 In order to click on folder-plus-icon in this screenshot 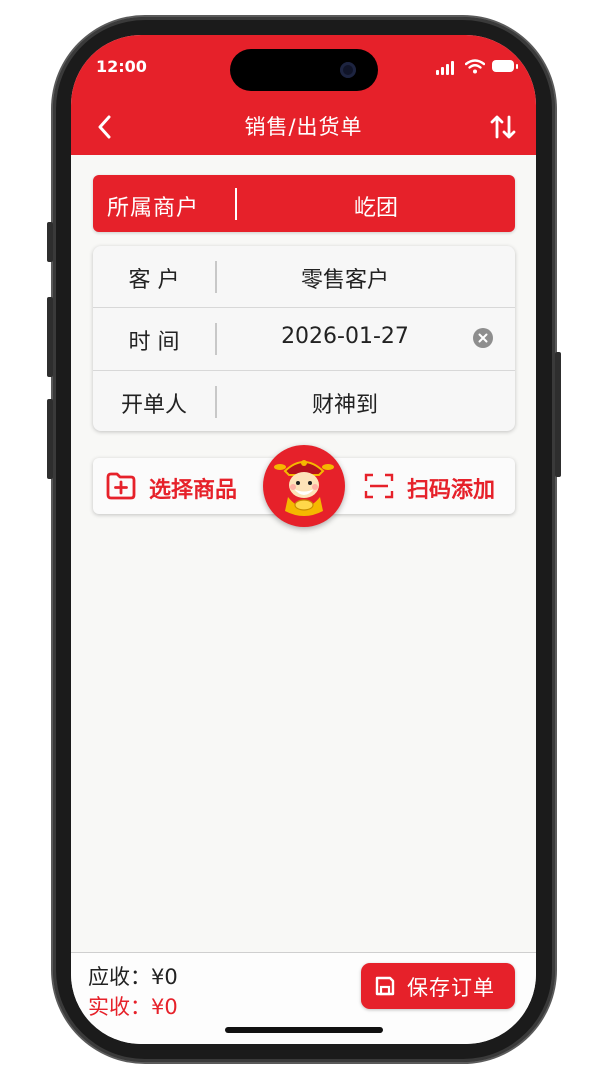, I will do `click(121, 486)`.